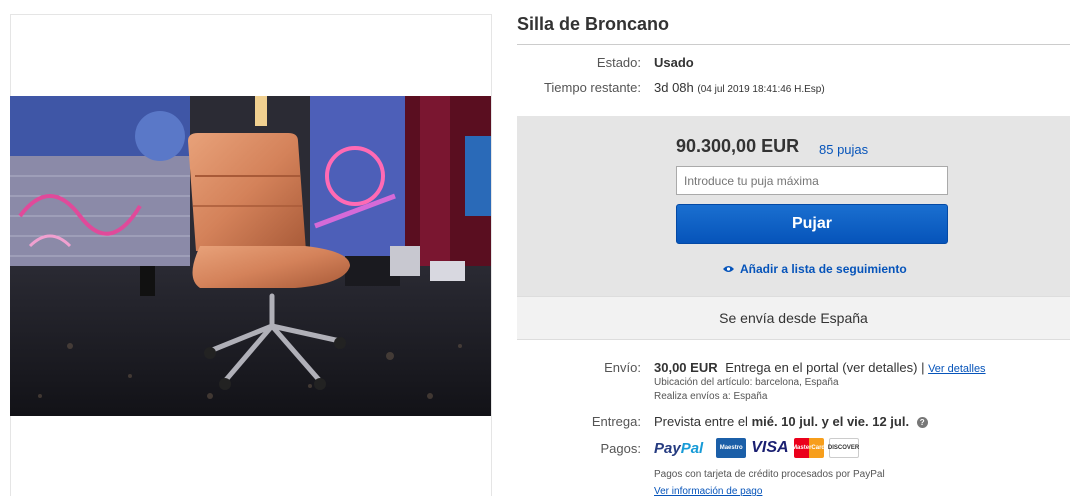  I want to click on time-left-duration: 3d 08h, so click(674, 87).